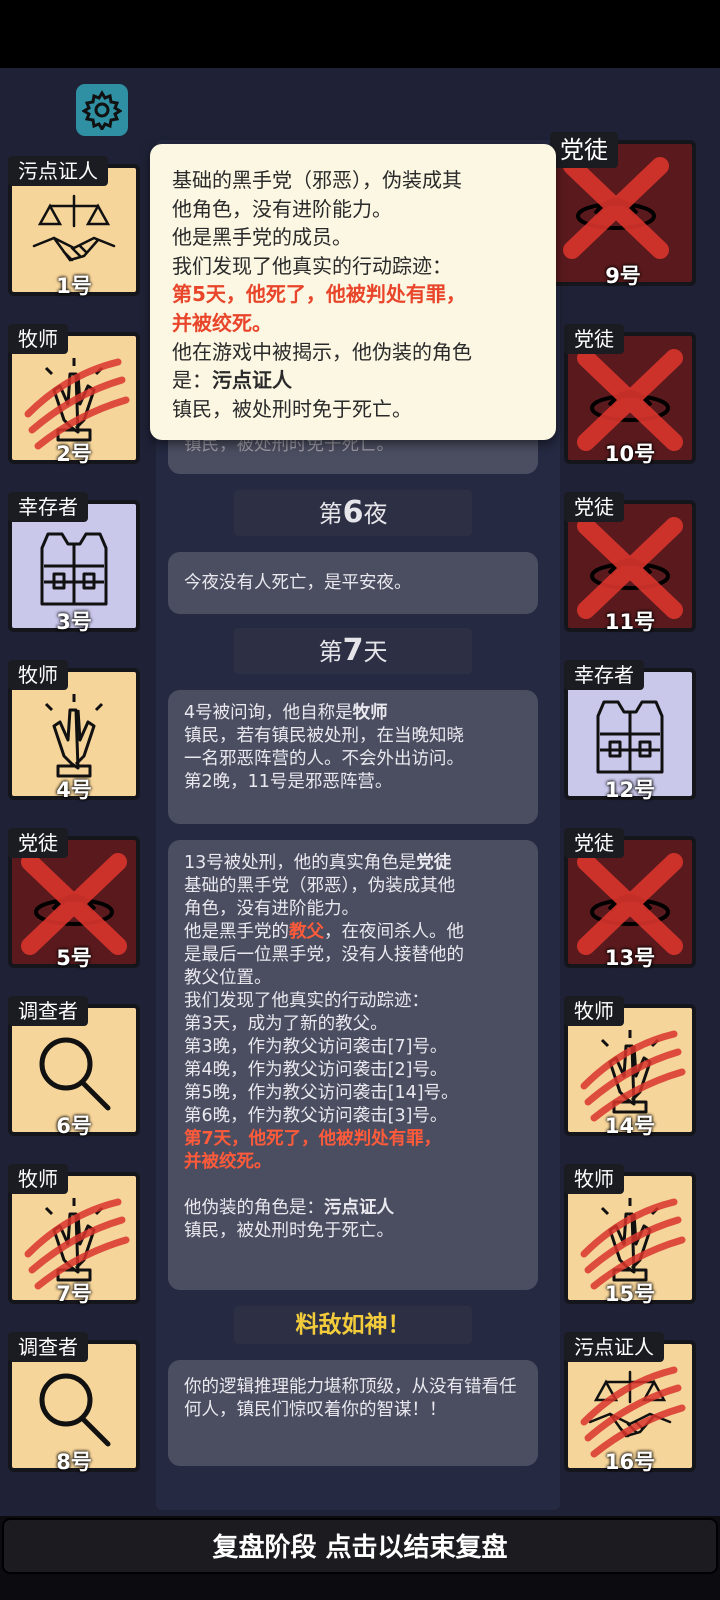  I want to click on message-line: 第4晚，作为教父访问袭击[2]号。, so click(316, 1070).